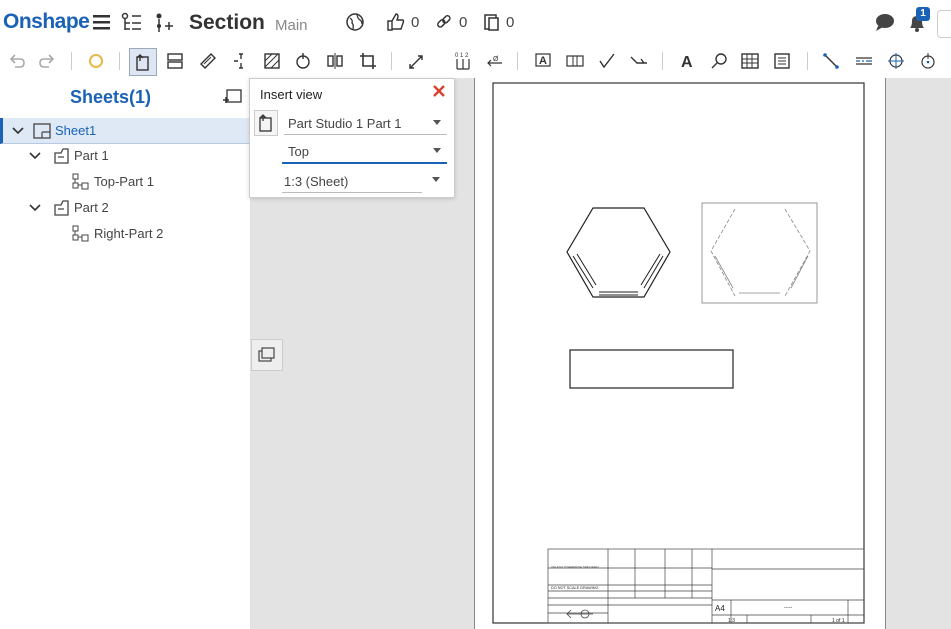 The width and height of the screenshot is (951, 629). Describe the element at coordinates (345, 123) in the screenshot. I see `part-select-value: Part Studio 1 Part 1` at that location.